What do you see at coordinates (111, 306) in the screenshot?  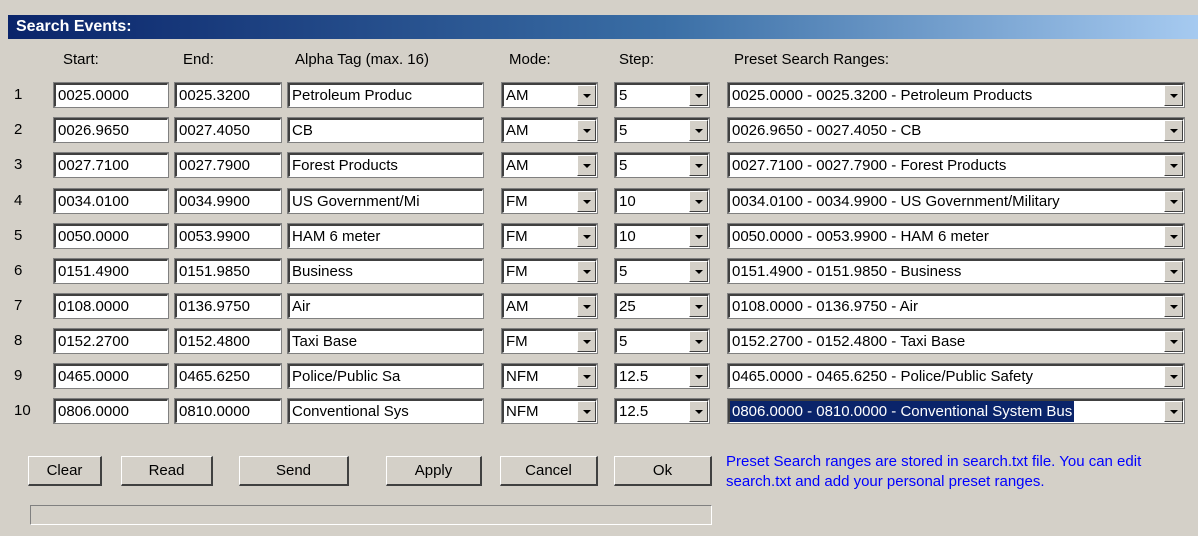 I see `start-field: 0108.0000` at bounding box center [111, 306].